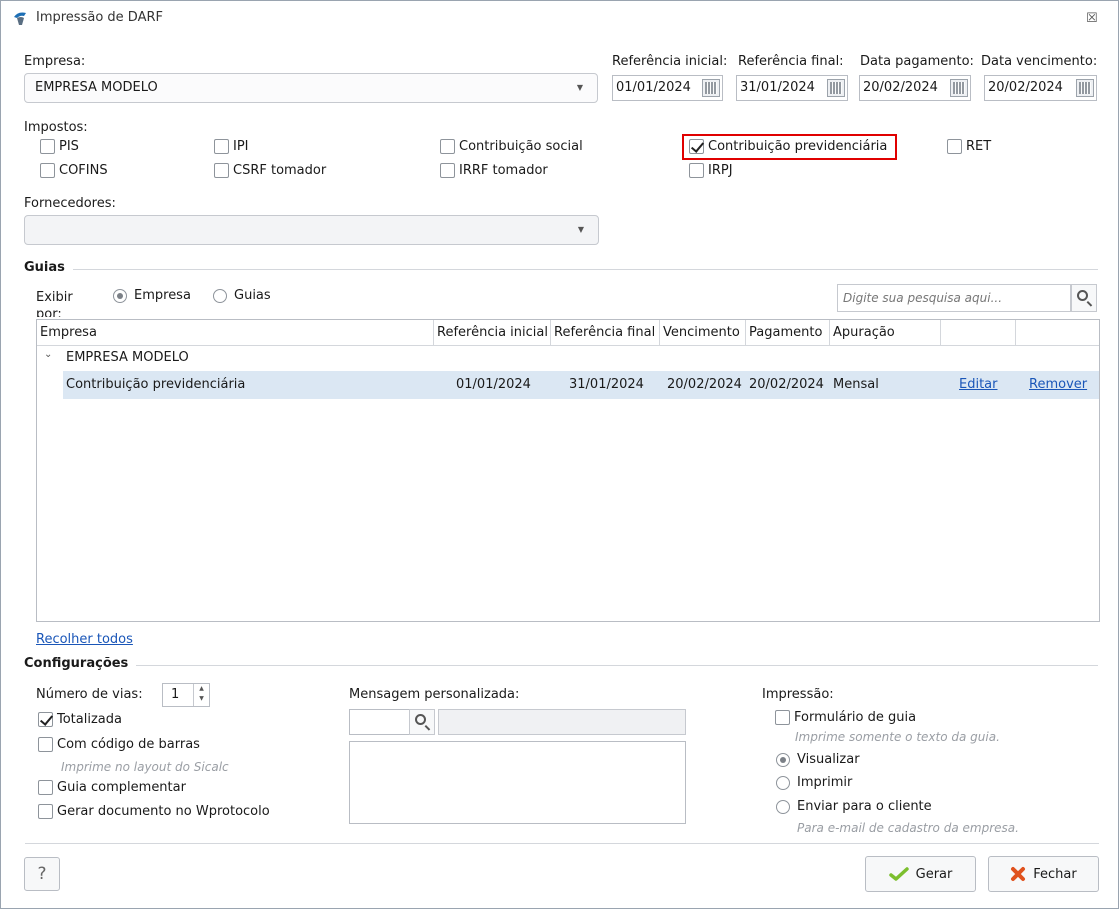 The height and width of the screenshot is (909, 1119). What do you see at coordinates (562, 843) in the screenshot?
I see `footer-divider` at bounding box center [562, 843].